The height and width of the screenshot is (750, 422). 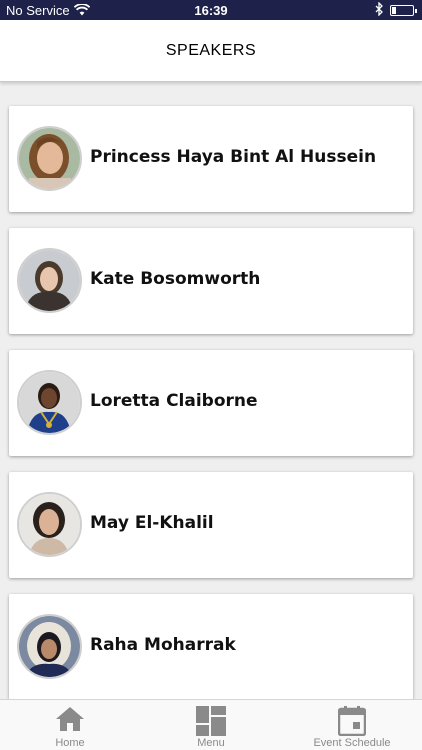 I want to click on speaker-card: Princess Haya Bint Al Hussein, so click(x=211, y=159).